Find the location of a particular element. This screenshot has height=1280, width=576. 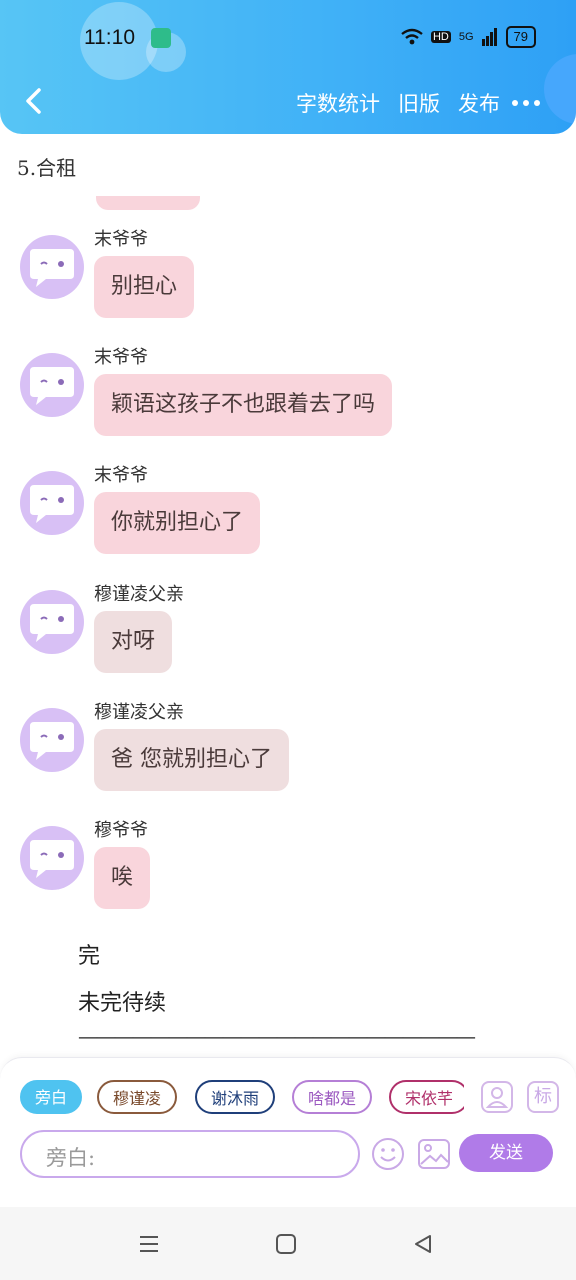

tag-button: 标 is located at coordinates (543, 1097).